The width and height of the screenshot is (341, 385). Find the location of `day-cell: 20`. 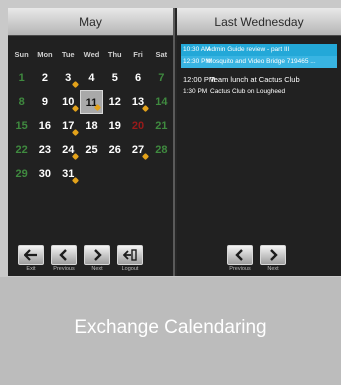

day-cell: 20 is located at coordinates (137, 126).